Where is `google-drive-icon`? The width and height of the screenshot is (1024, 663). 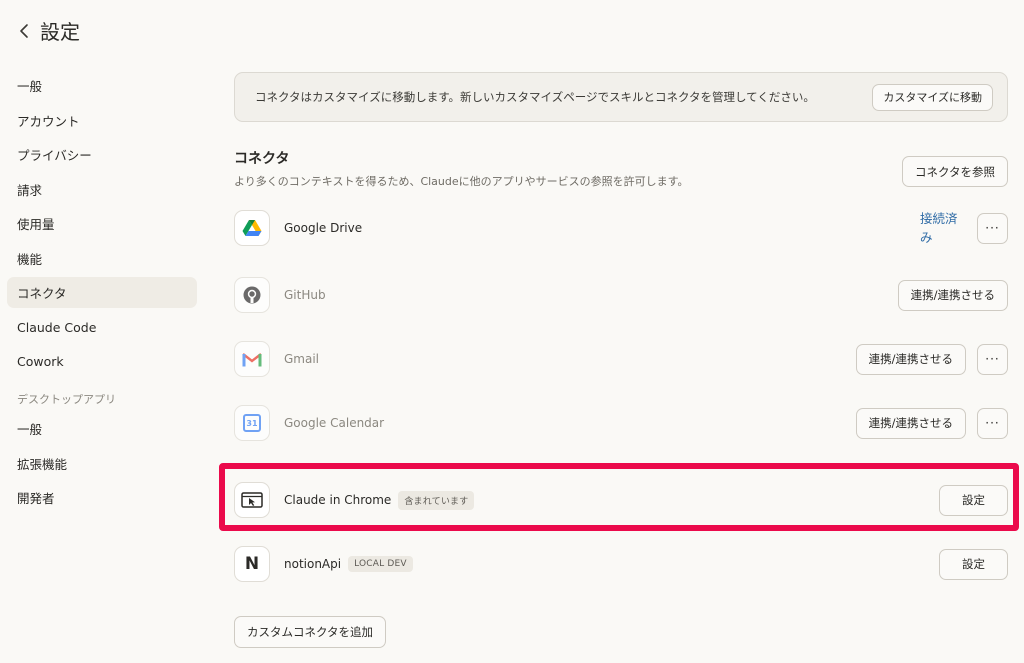
google-drive-icon is located at coordinates (252, 228).